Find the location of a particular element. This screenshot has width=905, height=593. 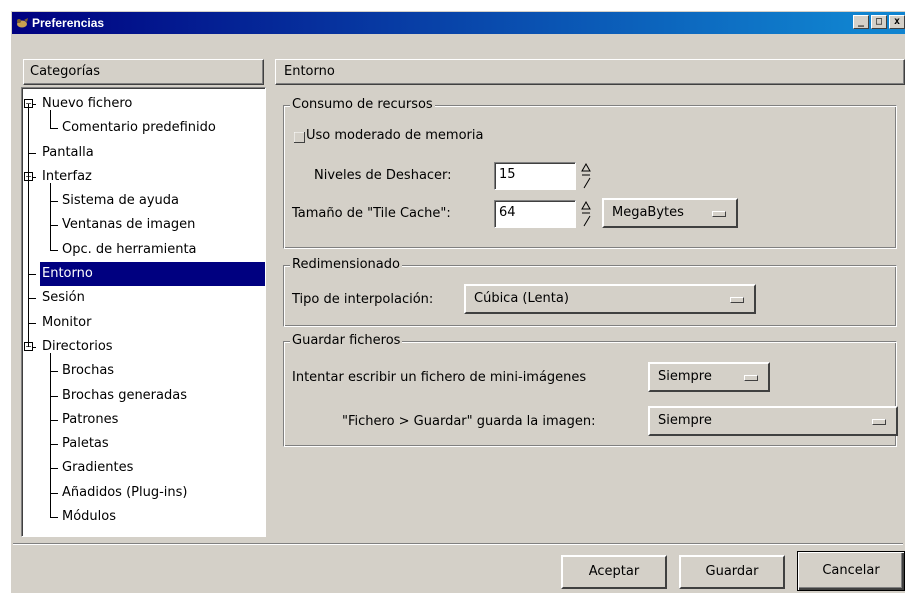

tree-item-label: Entorno is located at coordinates (152, 274).